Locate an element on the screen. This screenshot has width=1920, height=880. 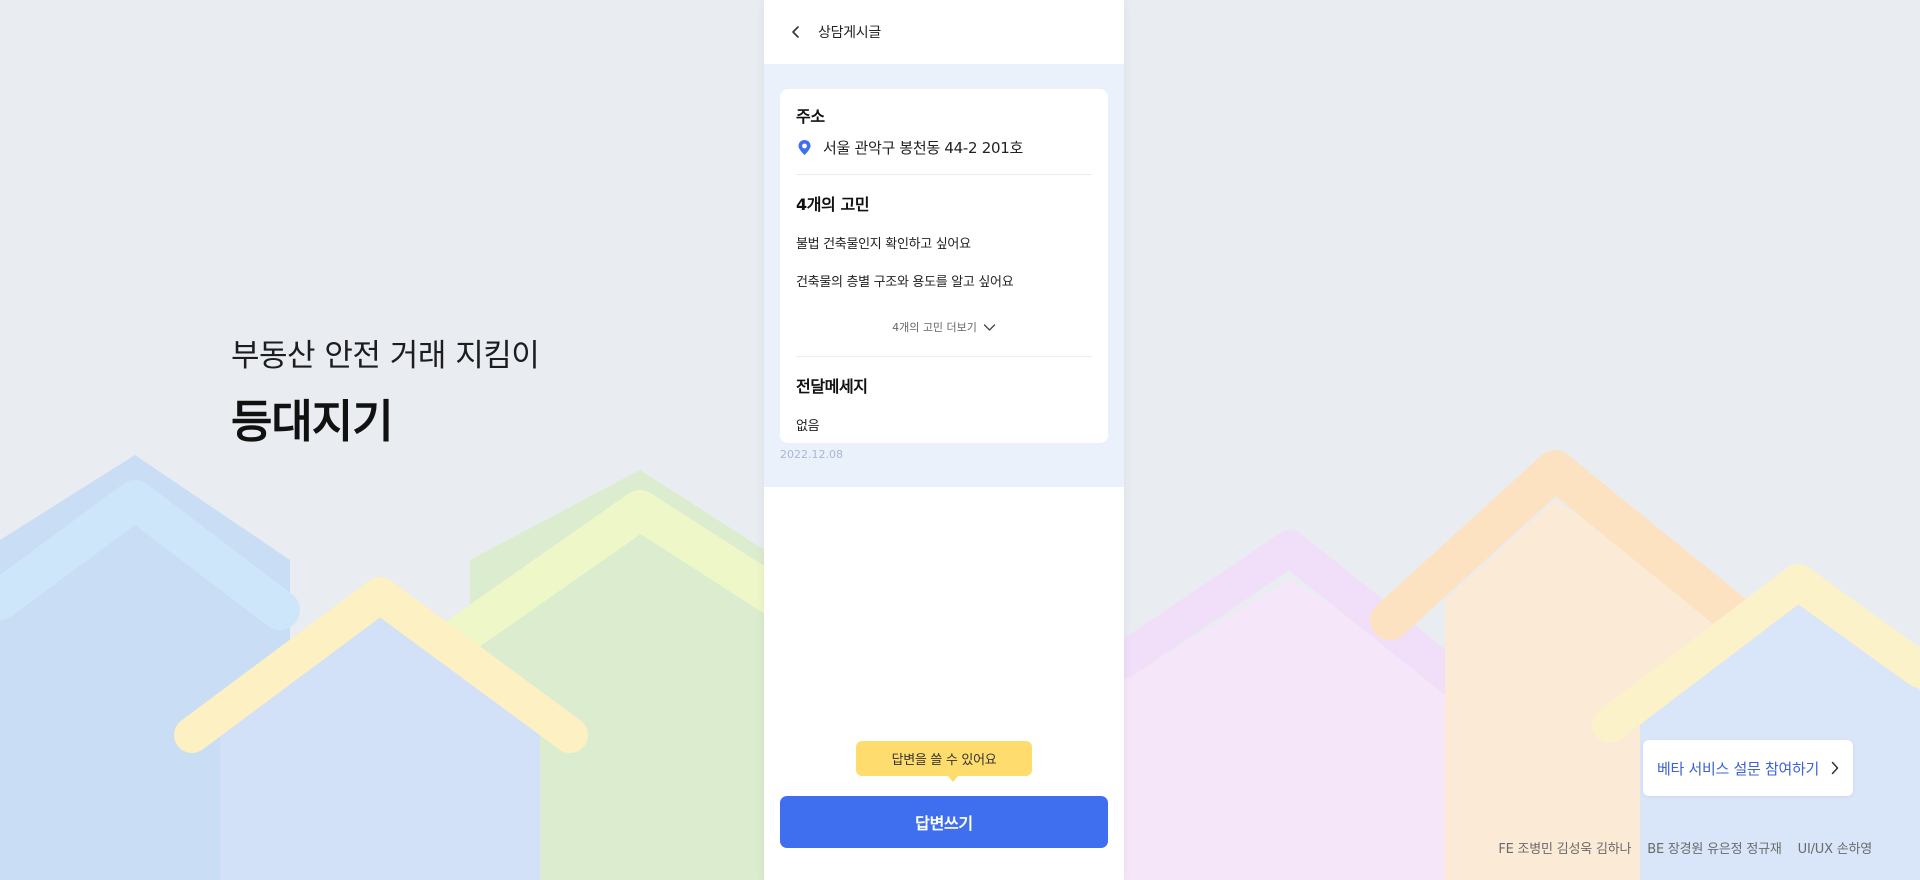
chevron-down-icon is located at coordinates (989, 327).